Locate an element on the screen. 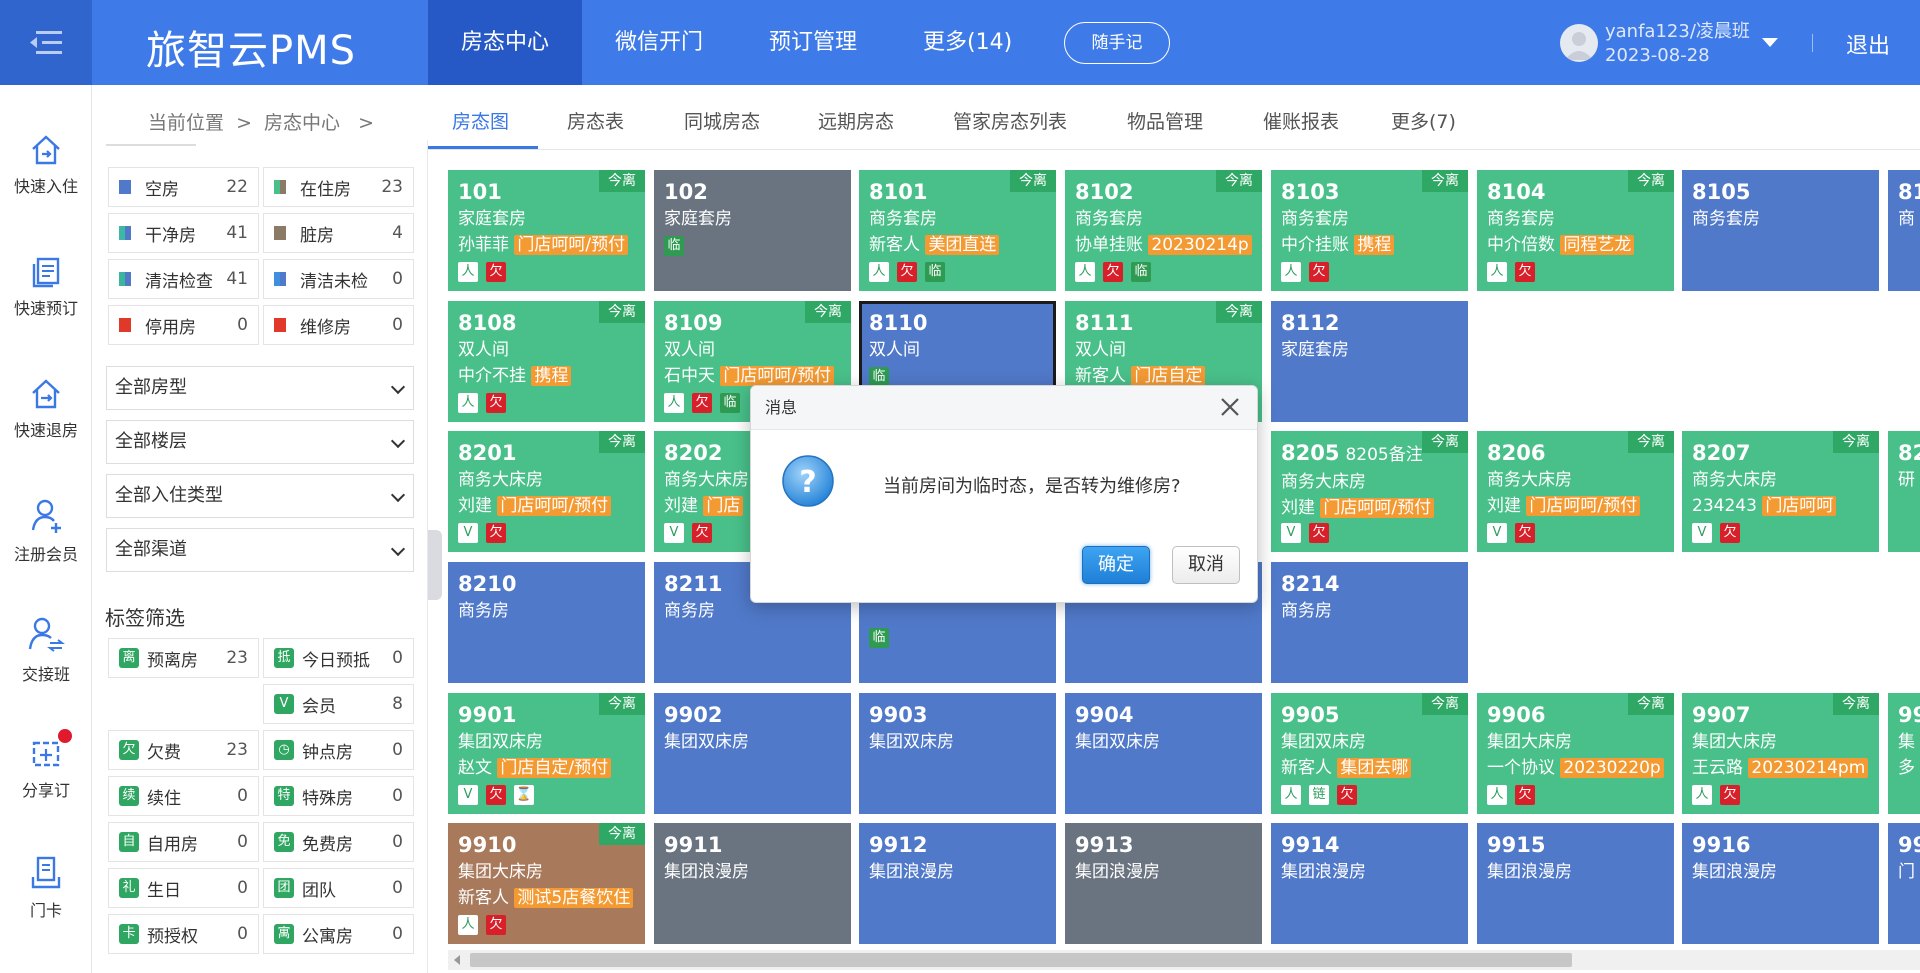  confirm-button: 确定 is located at coordinates (1116, 565).